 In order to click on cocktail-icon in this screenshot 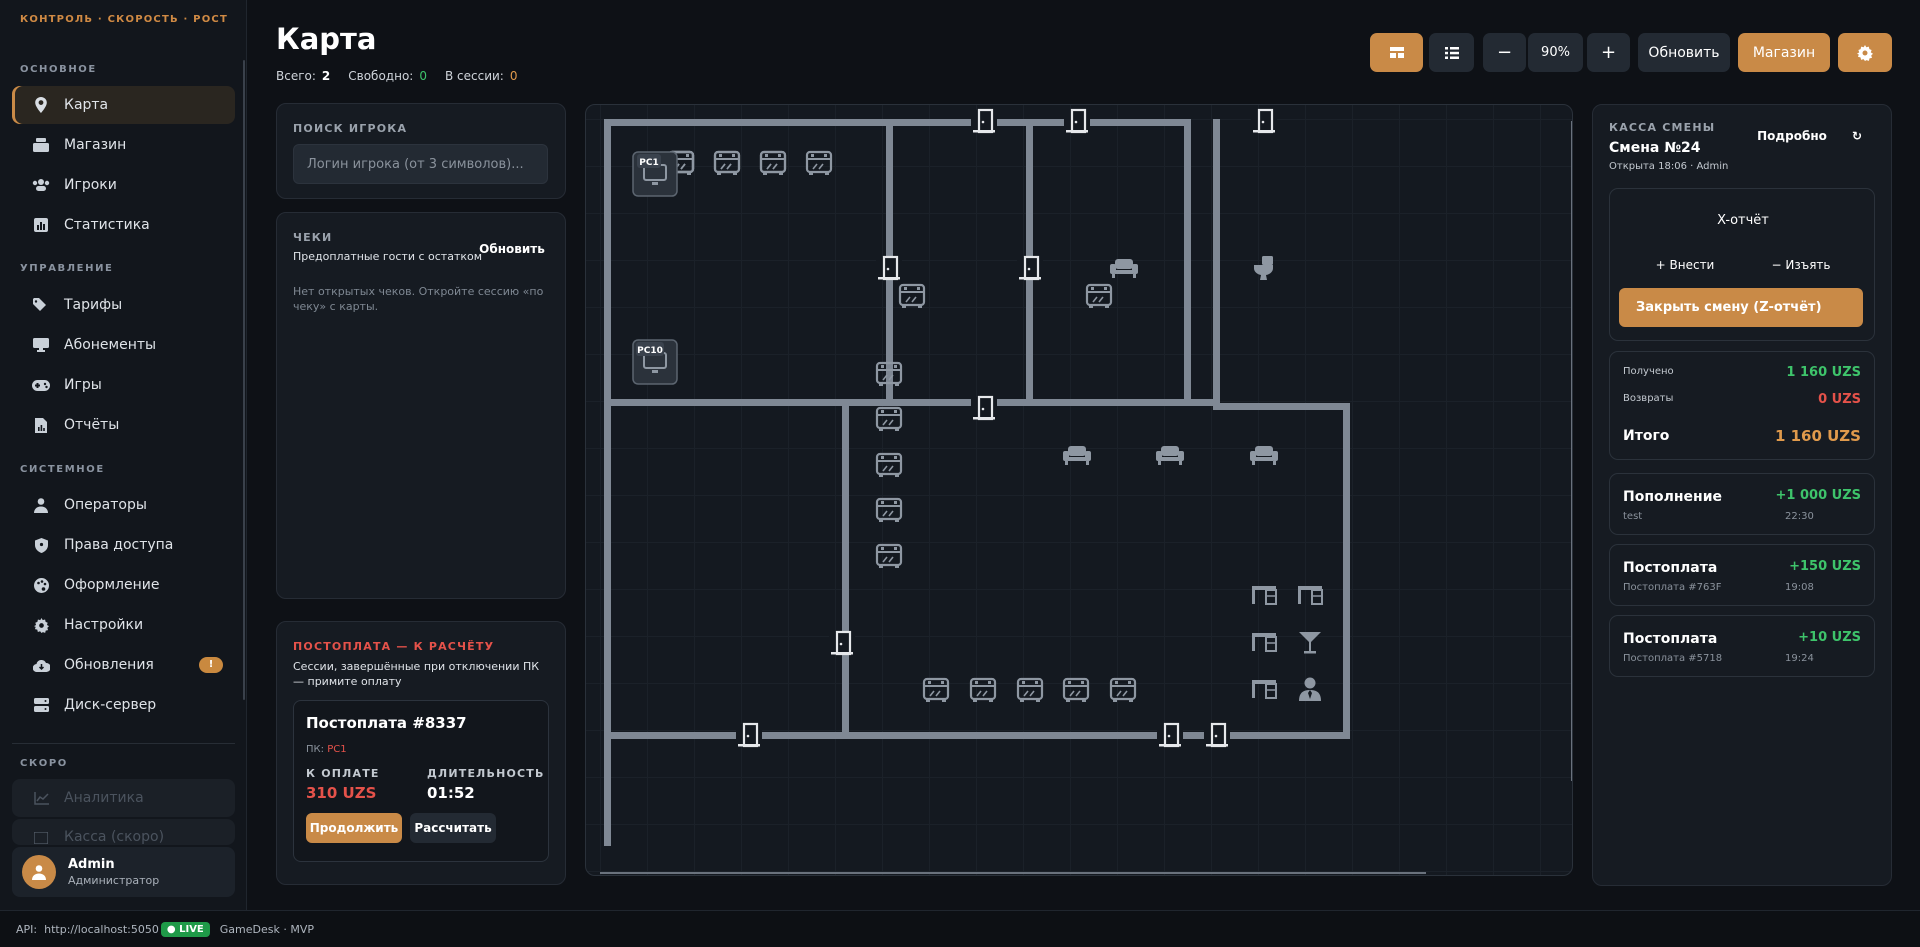, I will do `click(1310, 643)`.